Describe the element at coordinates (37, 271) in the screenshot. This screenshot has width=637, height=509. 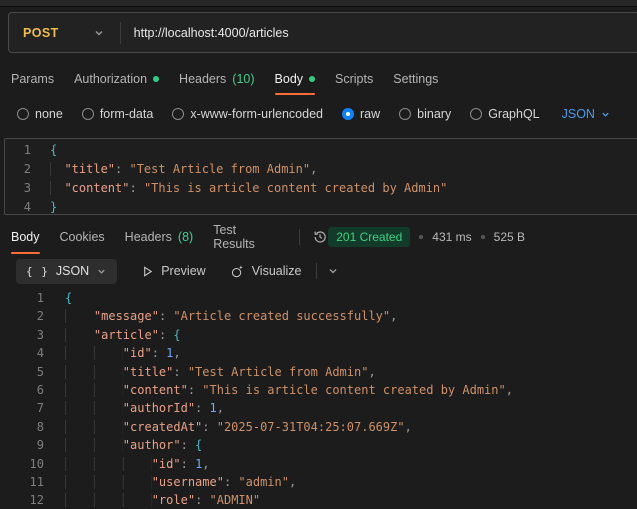
I see `braces-icon: { }` at that location.